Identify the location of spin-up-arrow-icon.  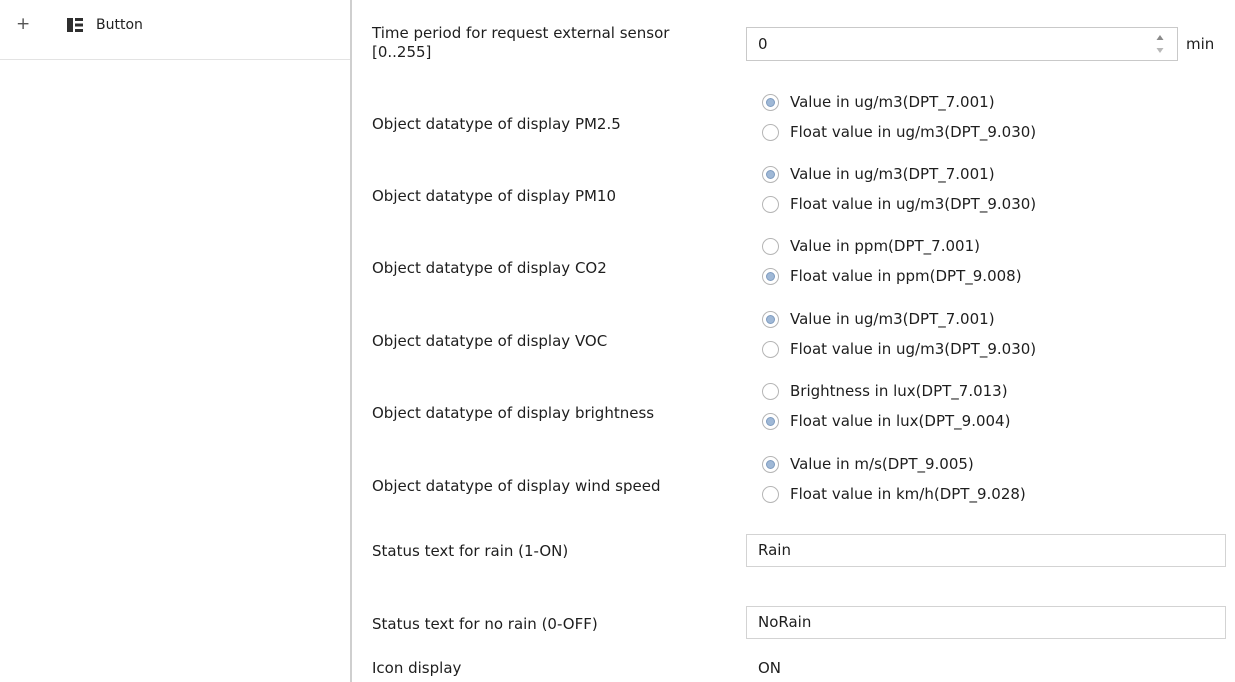
(1160, 38).